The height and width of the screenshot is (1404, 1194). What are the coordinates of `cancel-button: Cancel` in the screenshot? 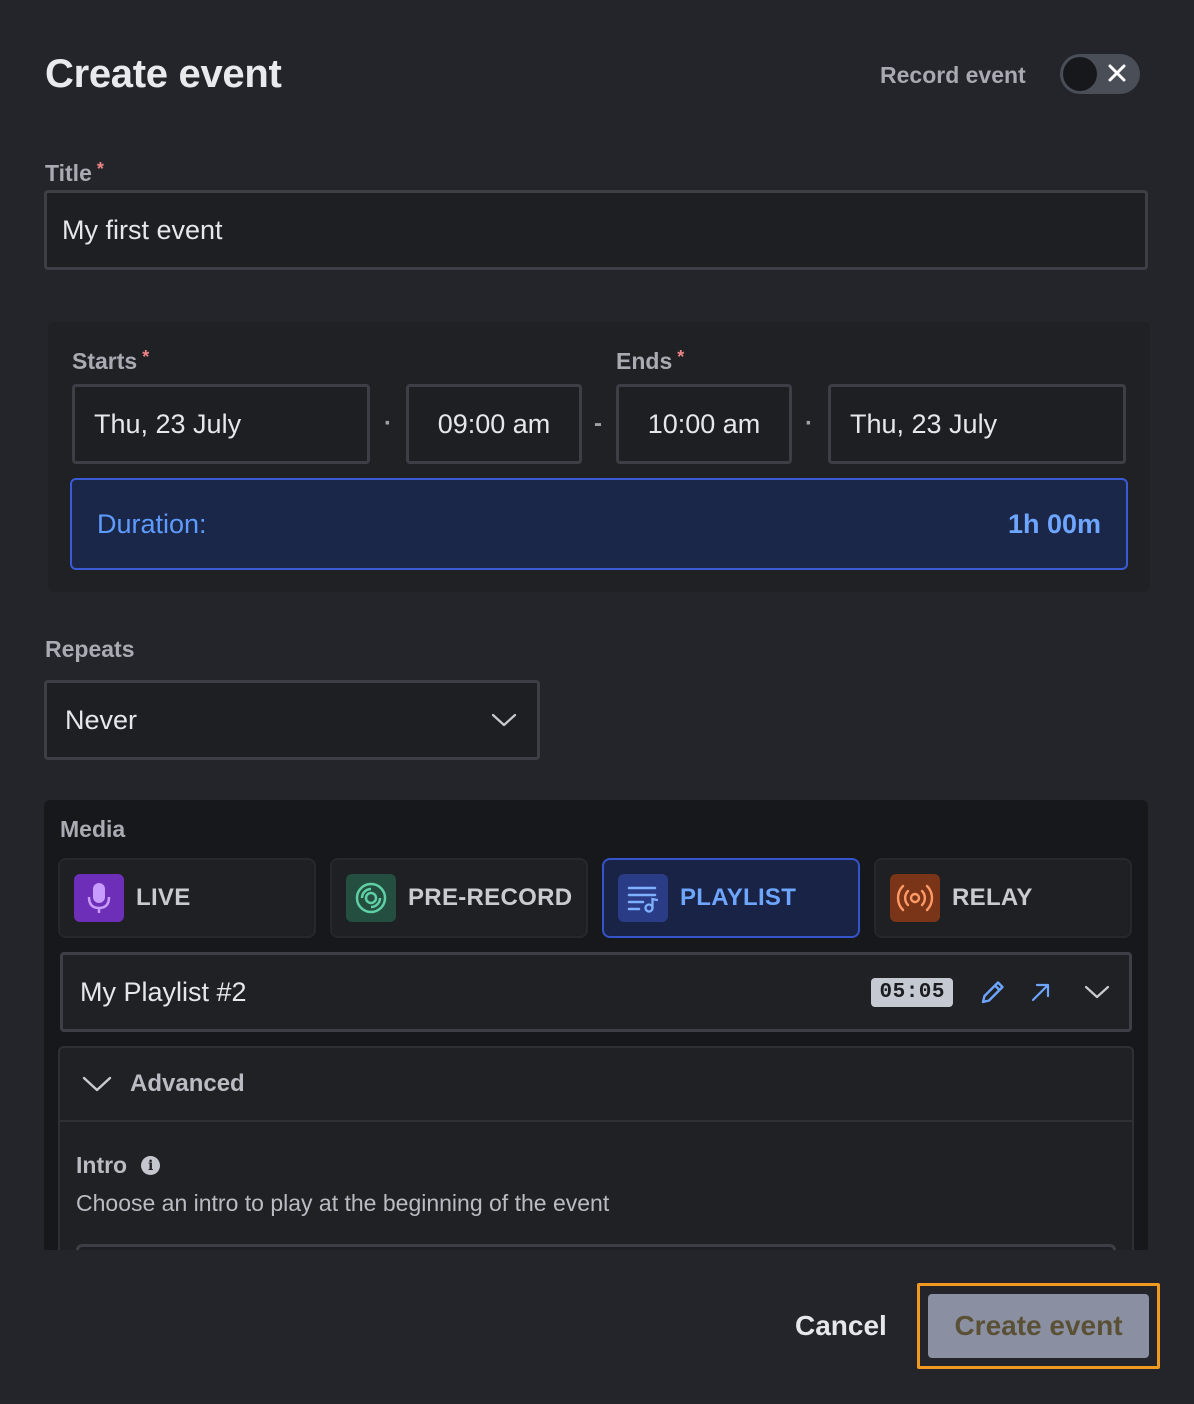 It's located at (841, 1326).